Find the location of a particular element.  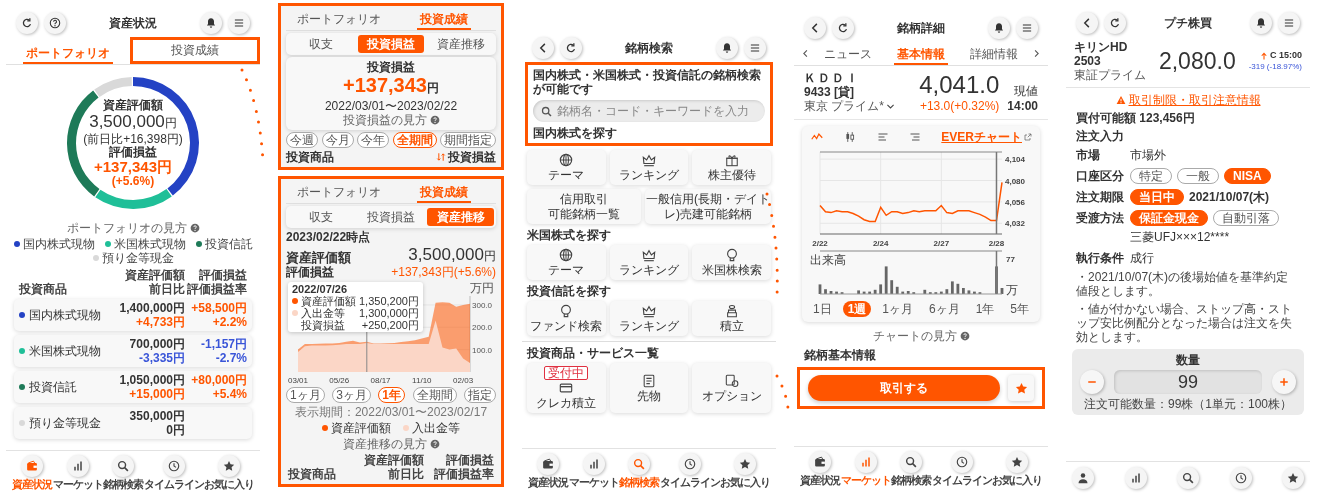

quantity-field: 99 is located at coordinates (1188, 382).